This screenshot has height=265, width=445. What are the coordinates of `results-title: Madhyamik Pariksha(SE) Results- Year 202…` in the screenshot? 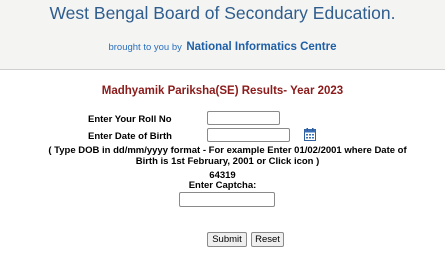 It's located at (222, 91).